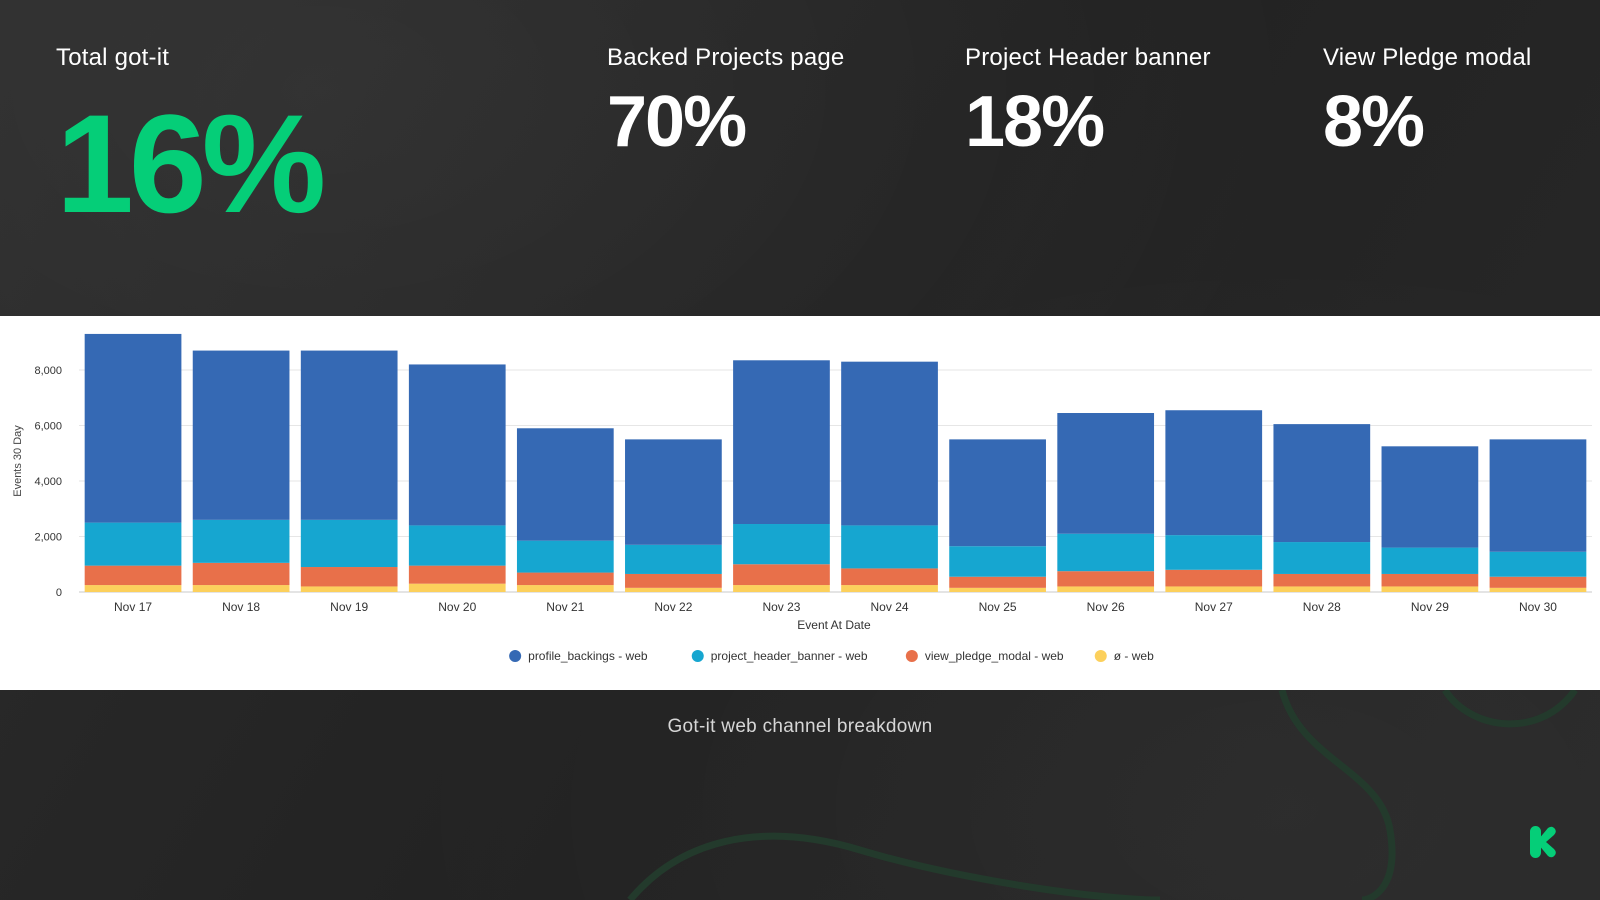  I want to click on stat-header-value: 18%, so click(1035, 122).